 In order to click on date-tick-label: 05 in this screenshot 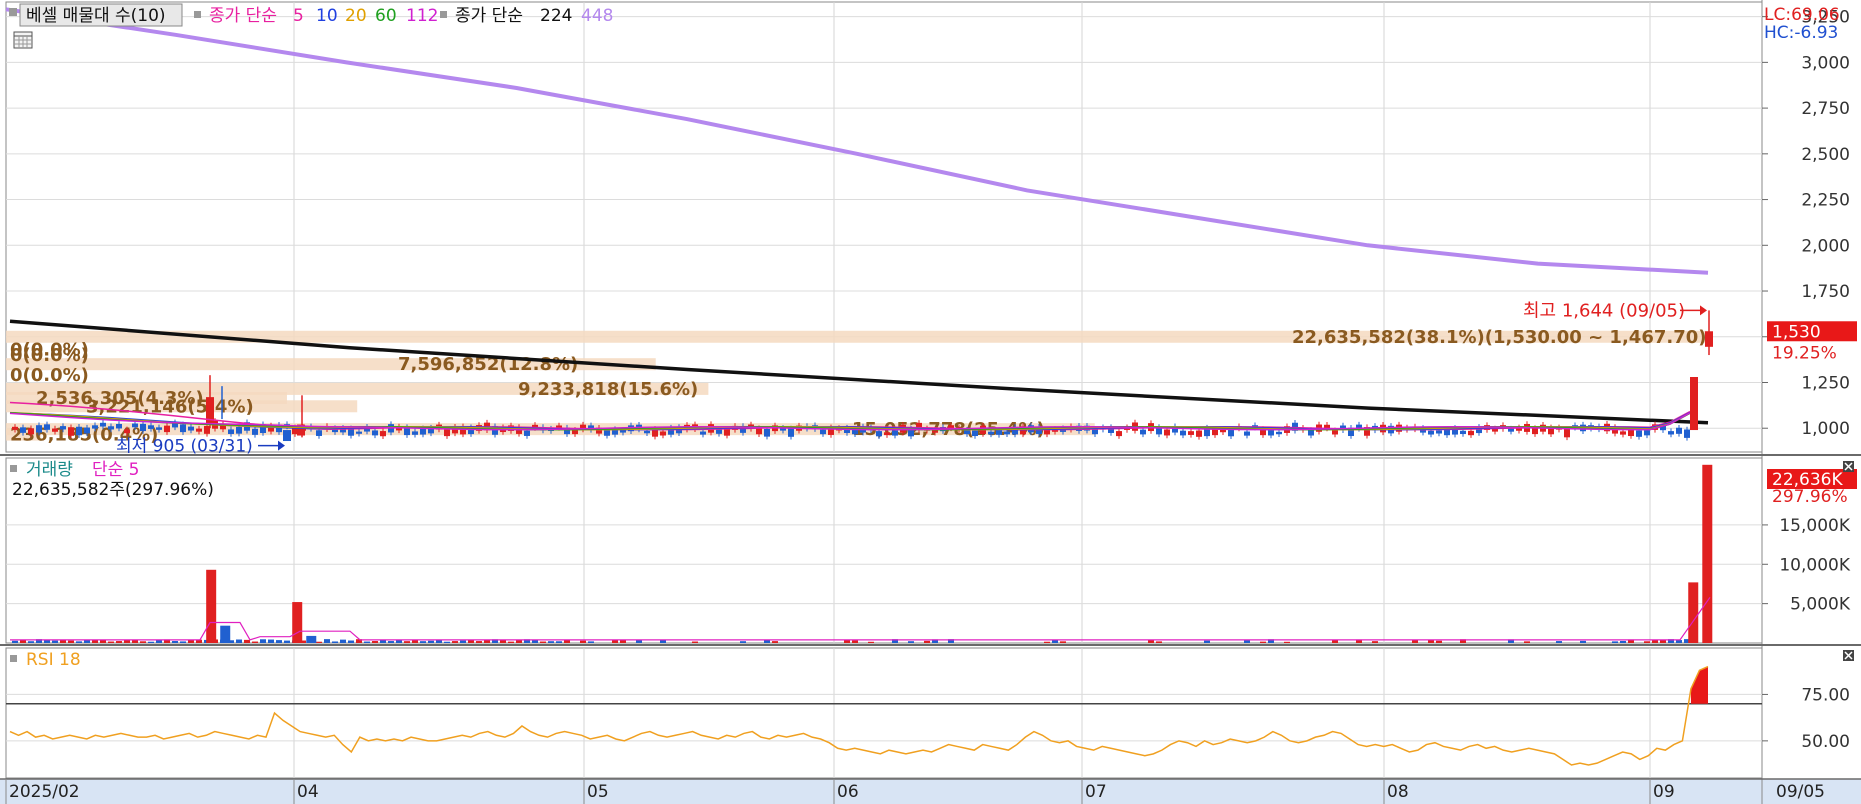, I will do `click(598, 792)`.